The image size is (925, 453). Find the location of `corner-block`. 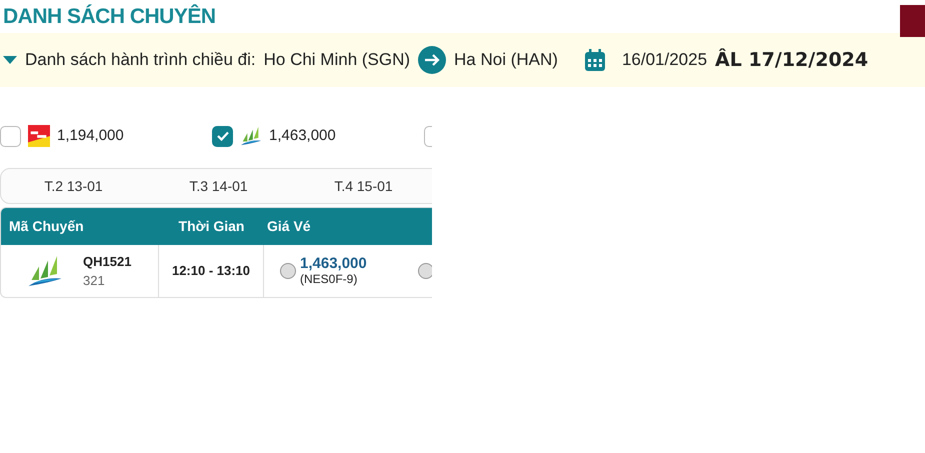

corner-block is located at coordinates (912, 21).